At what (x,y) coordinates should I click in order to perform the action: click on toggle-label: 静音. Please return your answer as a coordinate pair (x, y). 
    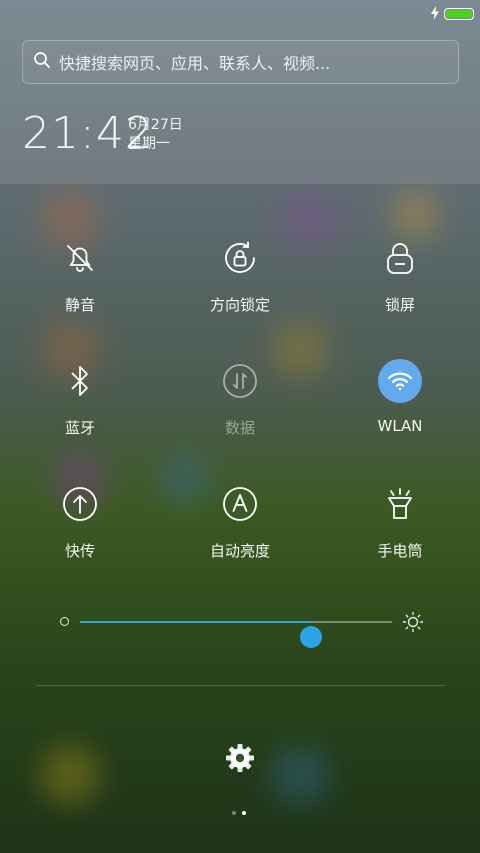
    Looking at the image, I should click on (79, 305).